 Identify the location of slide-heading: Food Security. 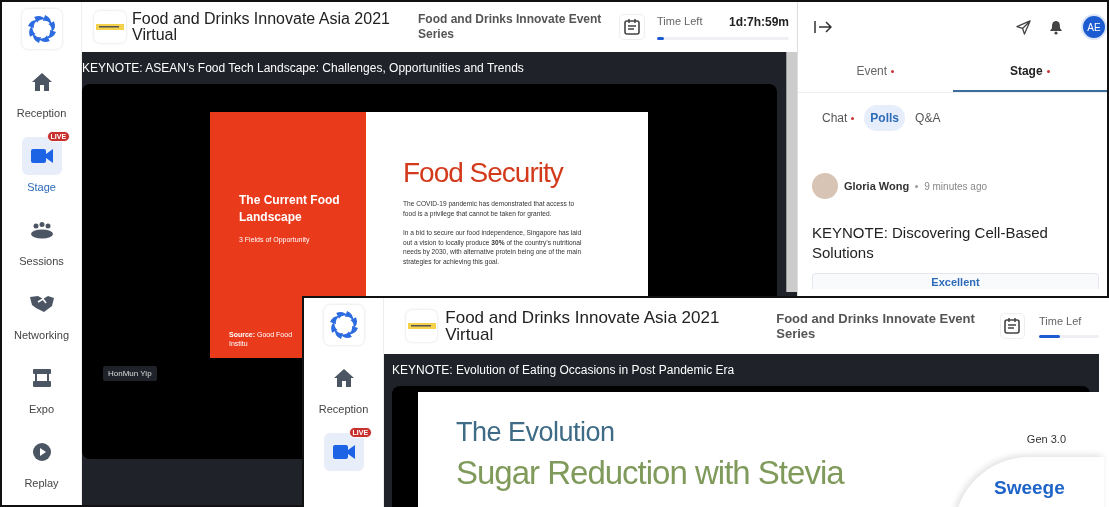
(484, 173).